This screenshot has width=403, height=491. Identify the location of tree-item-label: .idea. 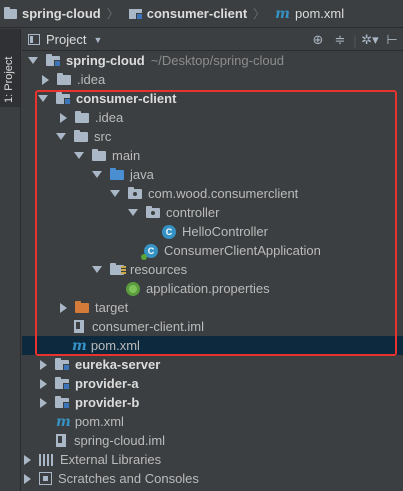
(91, 79).